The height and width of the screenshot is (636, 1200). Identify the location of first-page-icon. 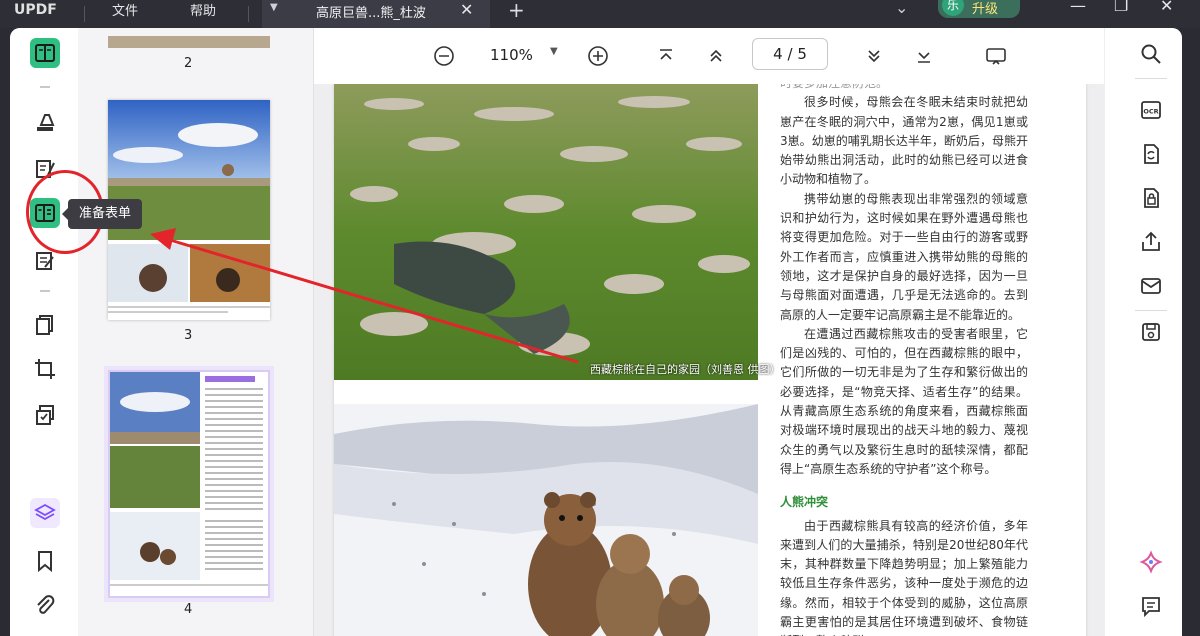
(666, 56).